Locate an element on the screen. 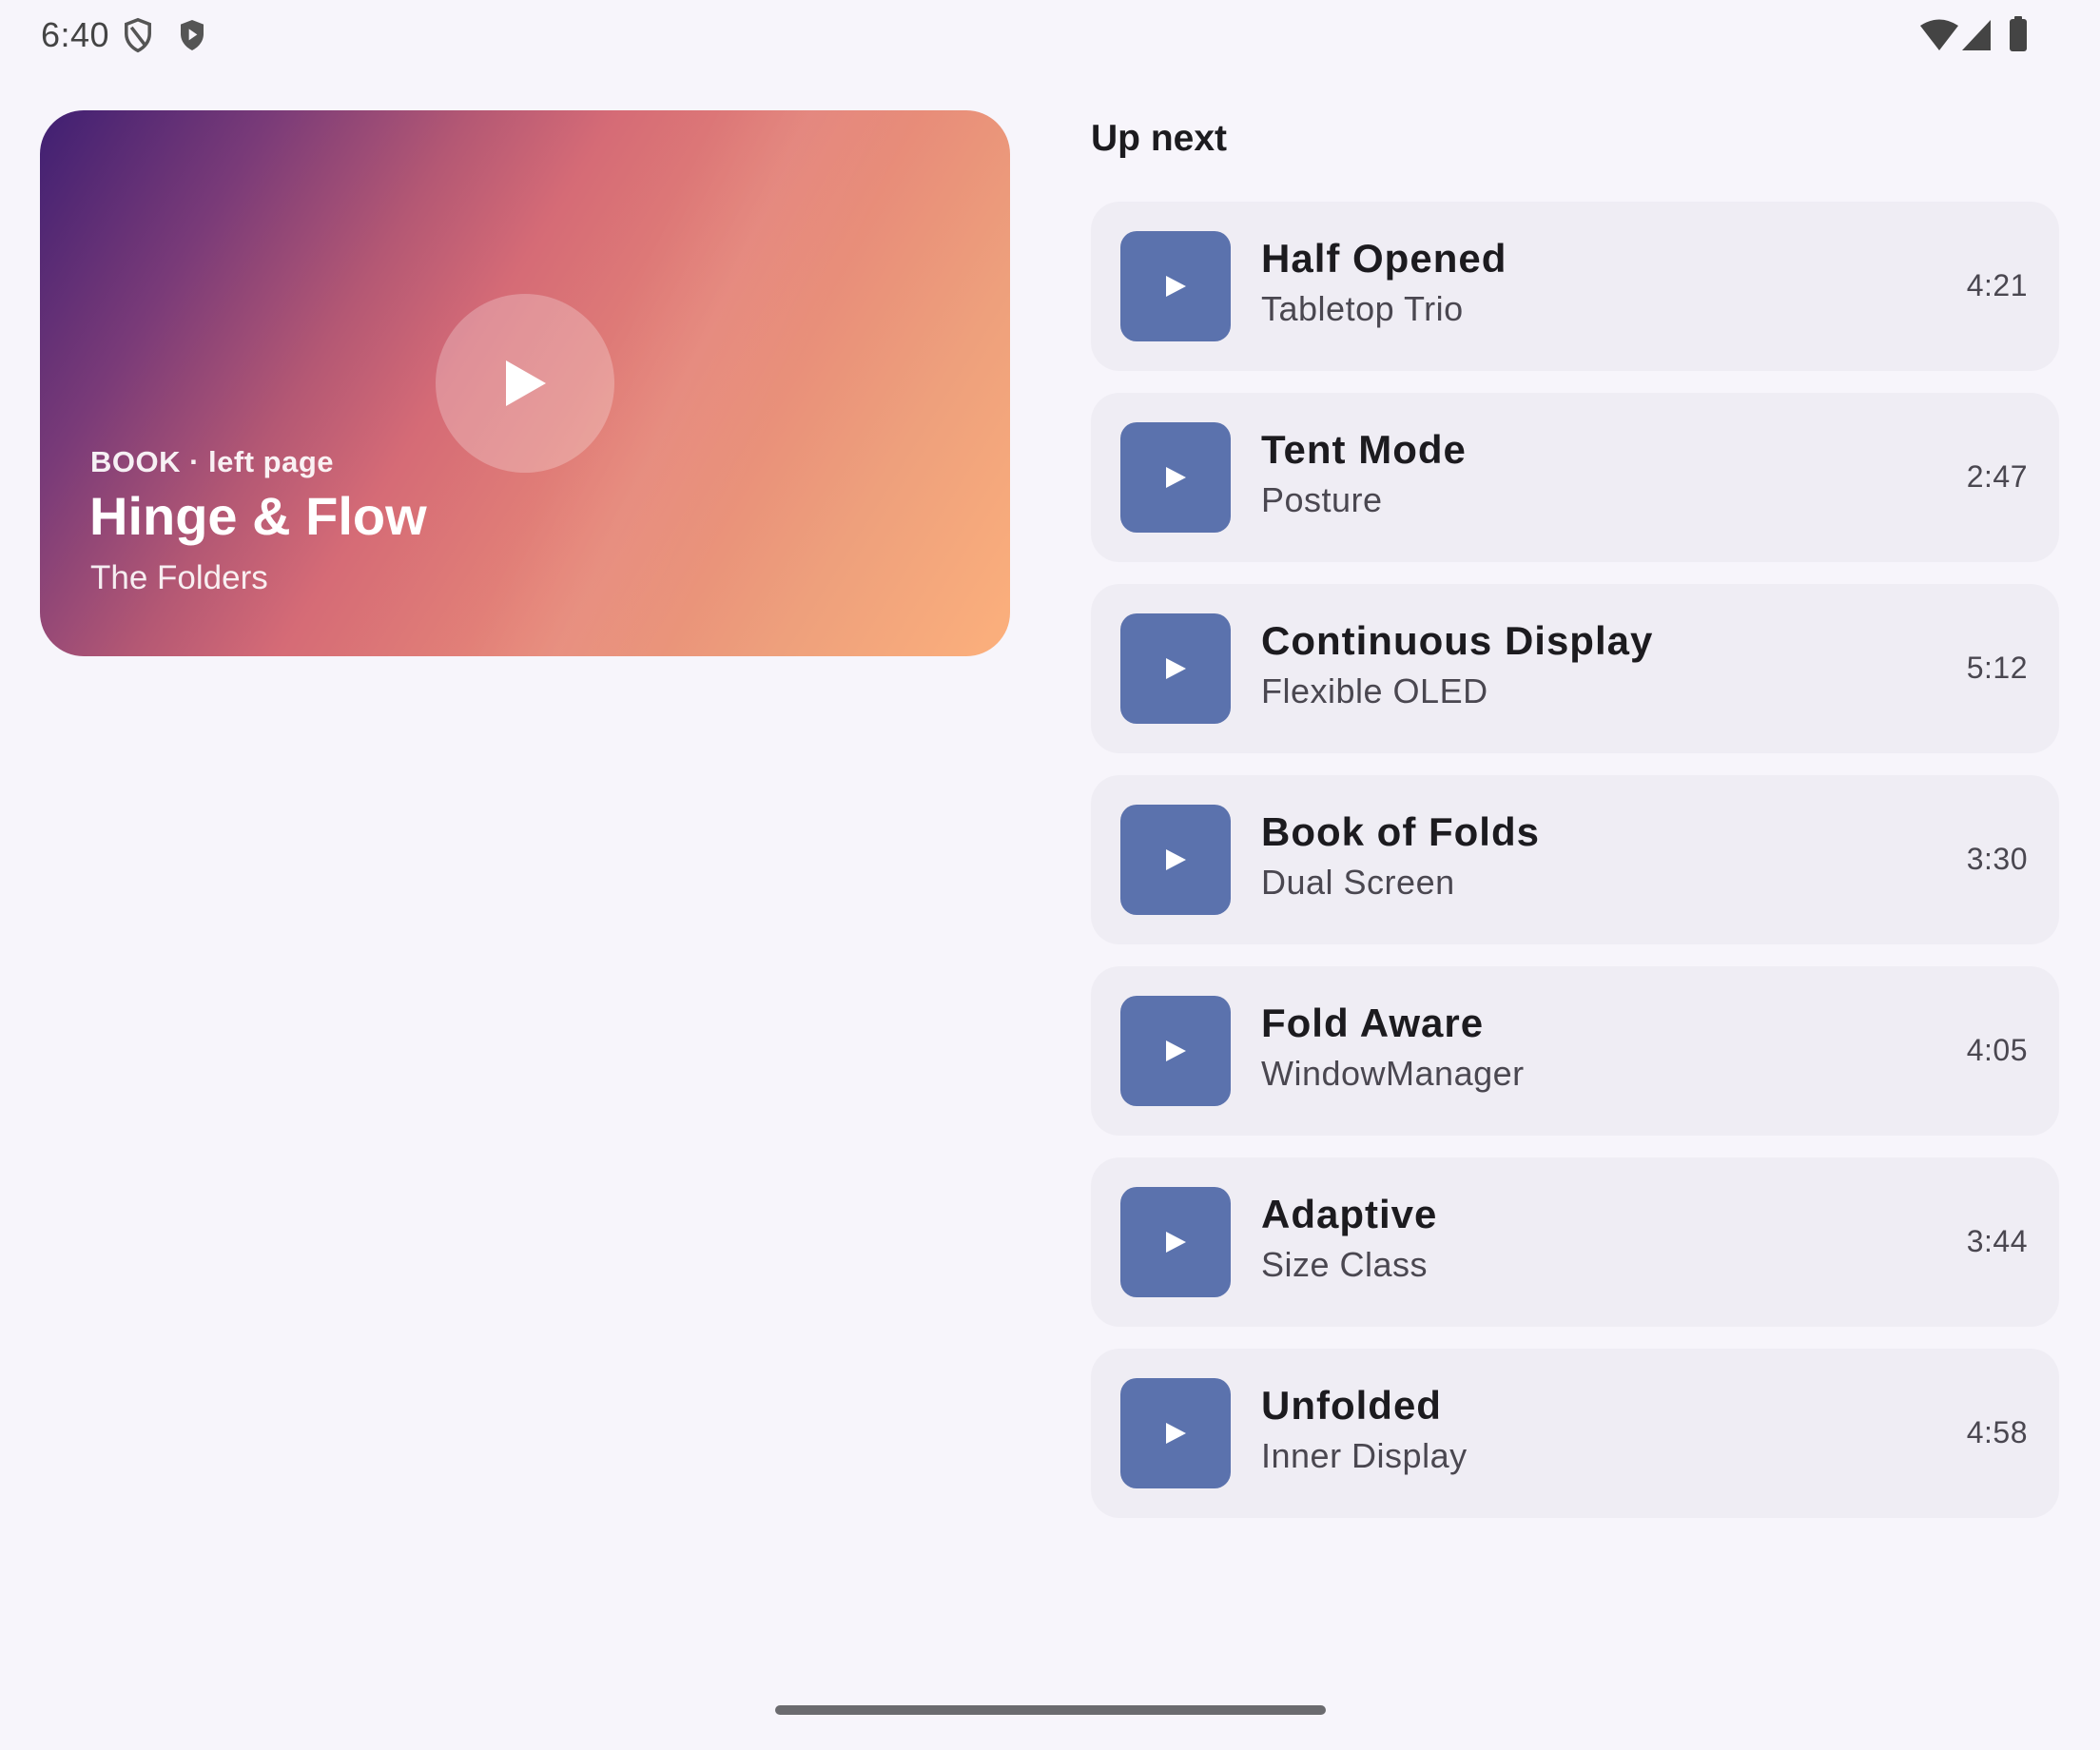  track-duration: 3:30 is located at coordinates (1997, 859).